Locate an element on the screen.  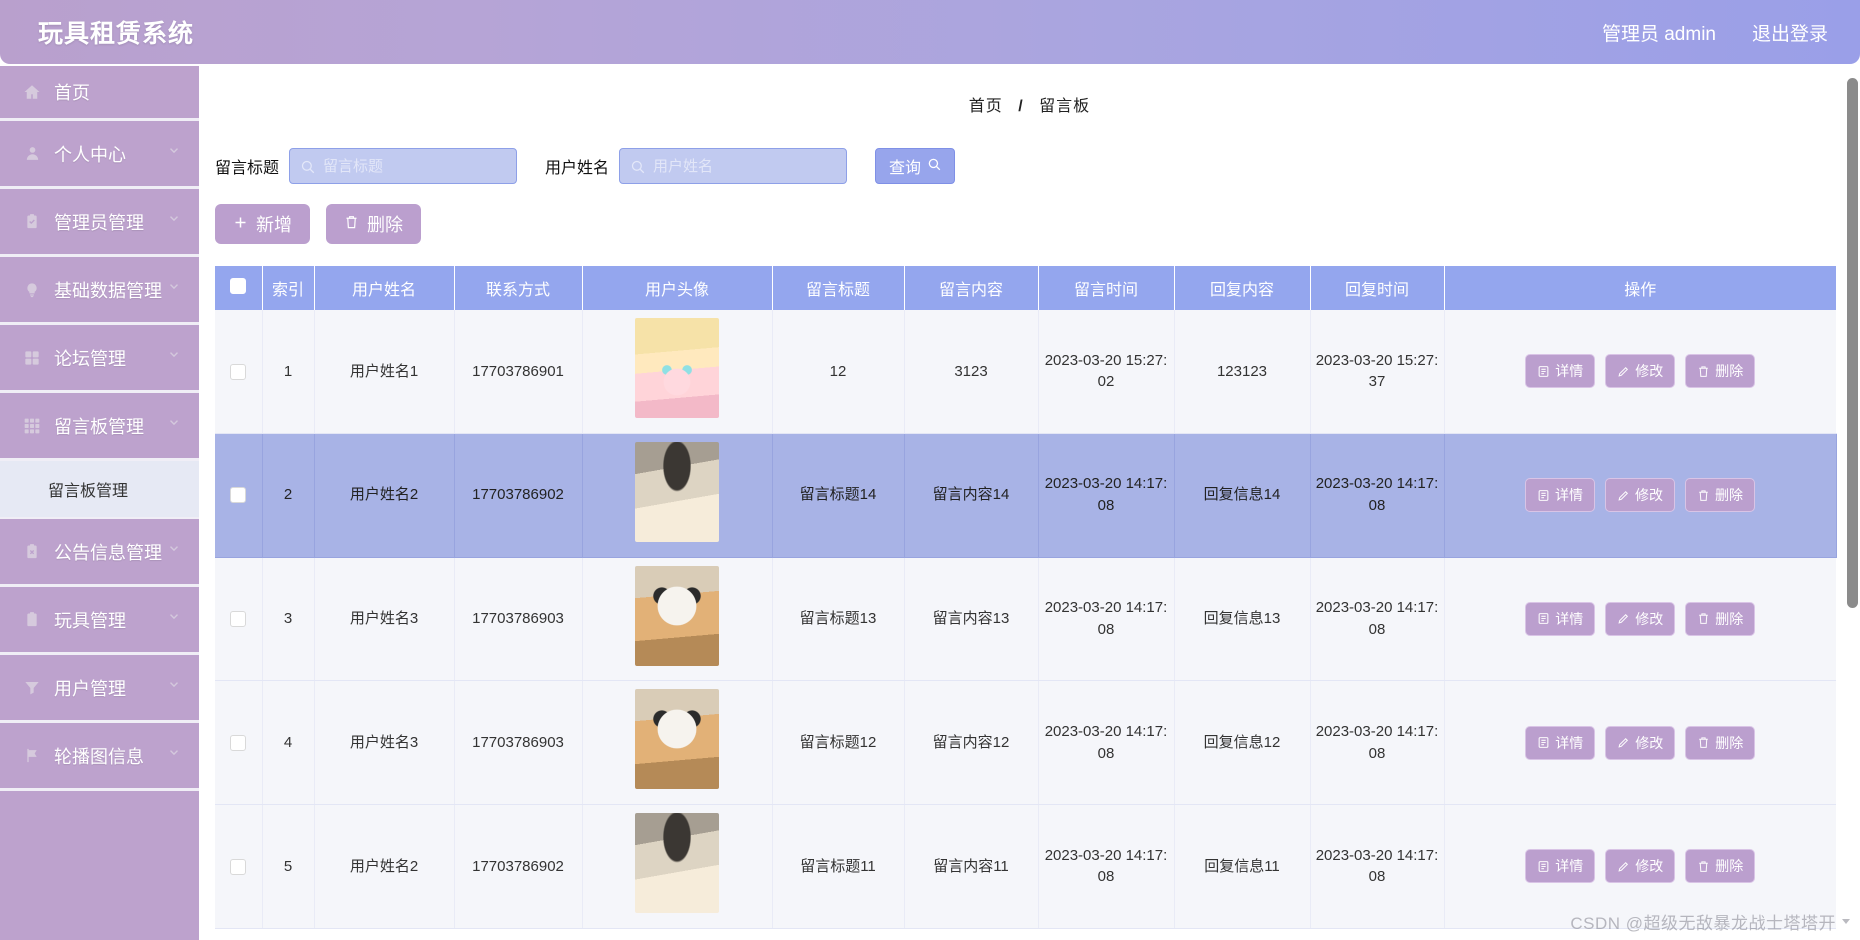
sidebar-item-message-board-management: 留言板管理 is located at coordinates (99, 427).